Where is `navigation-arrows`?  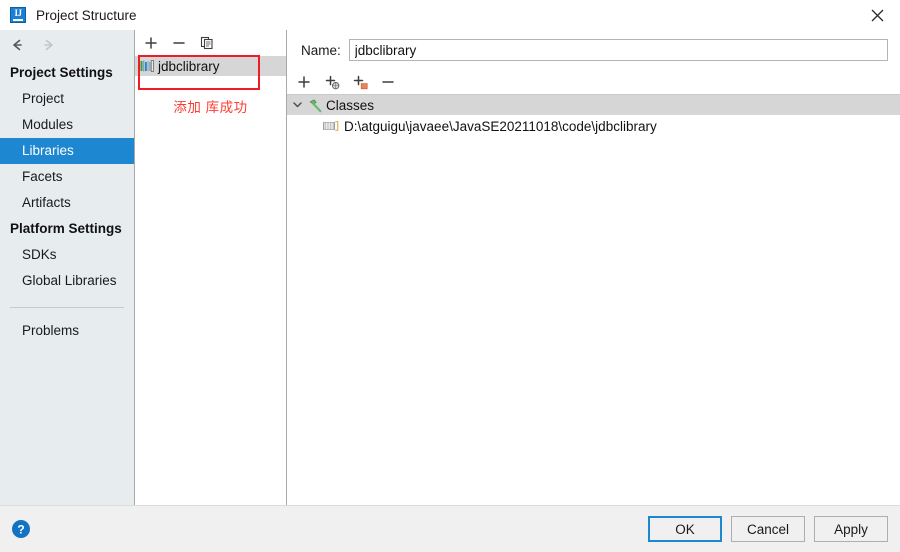
navigation-arrows is located at coordinates (67, 45).